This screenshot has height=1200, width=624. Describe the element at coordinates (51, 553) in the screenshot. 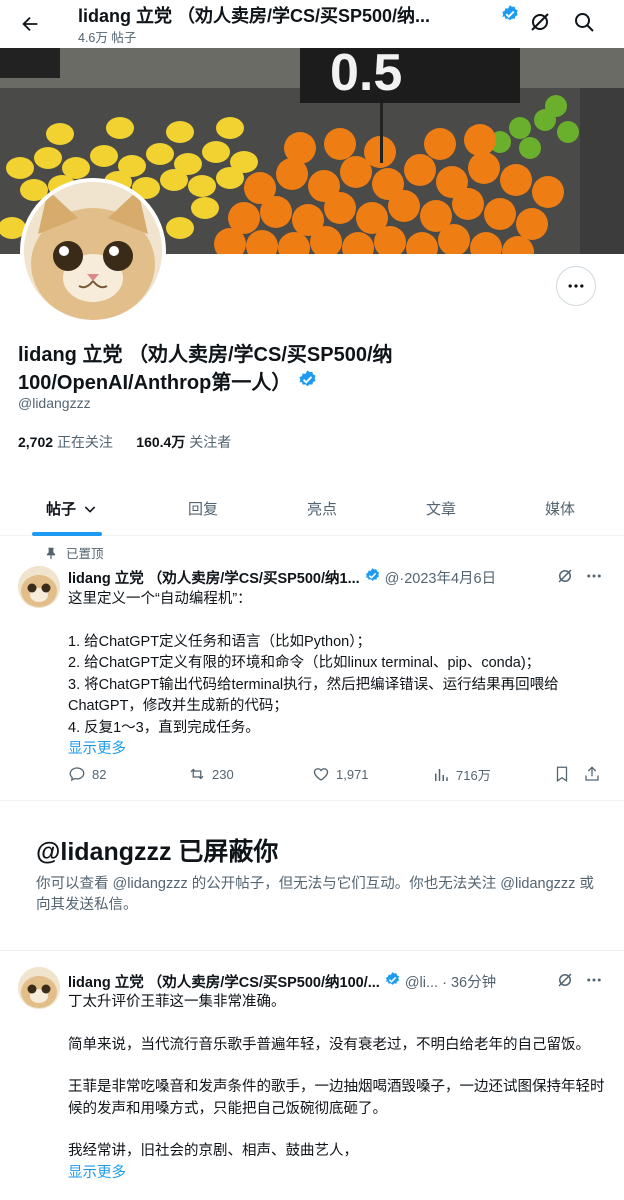

I see `pin-icon` at that location.